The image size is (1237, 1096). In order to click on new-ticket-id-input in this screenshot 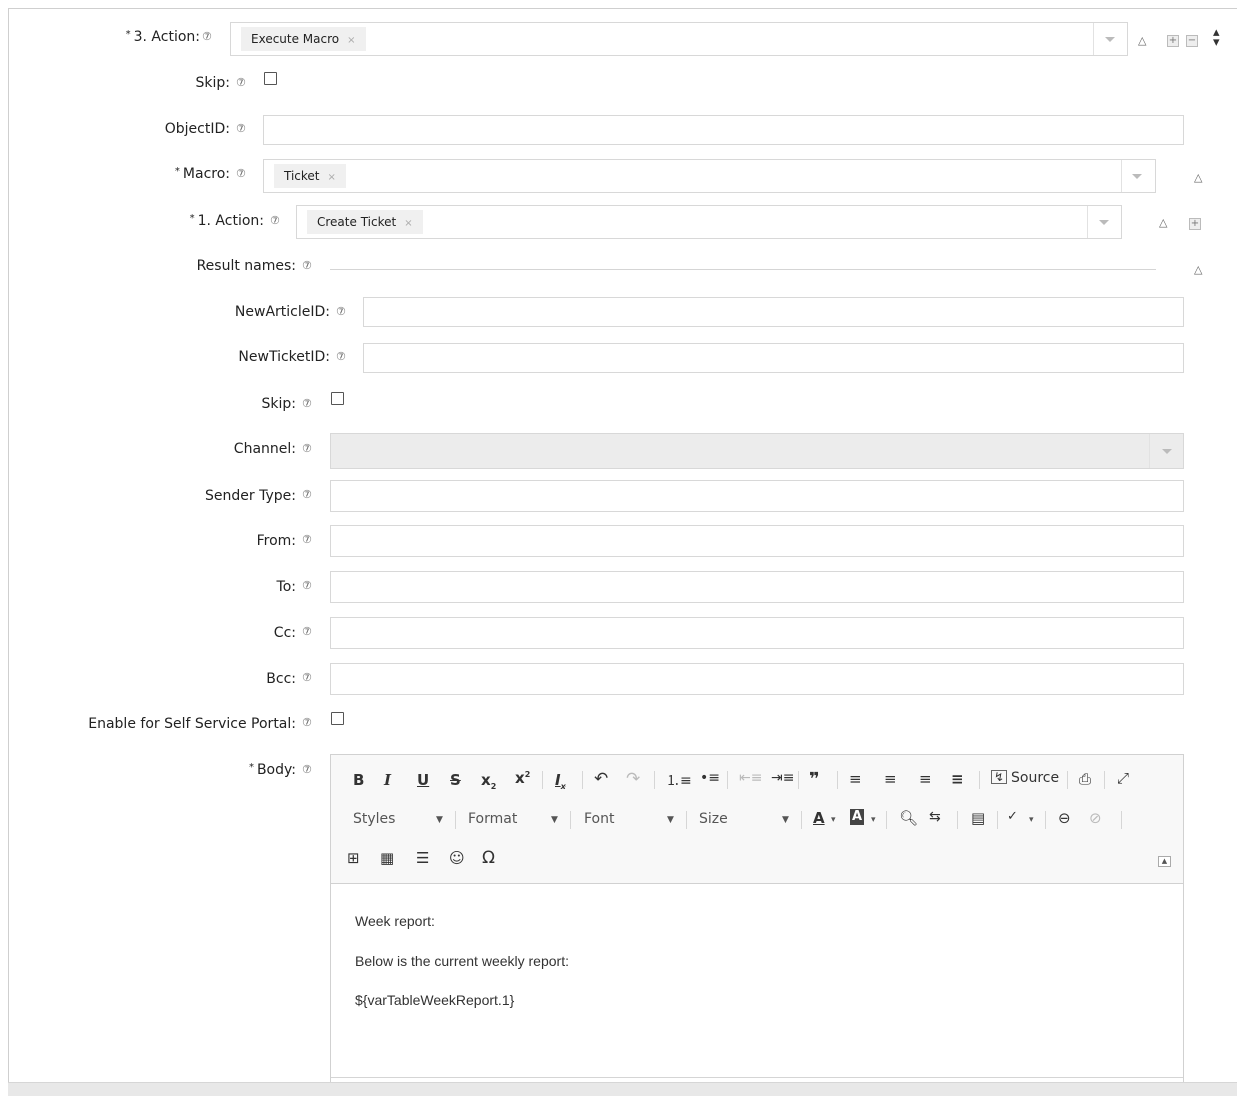, I will do `click(773, 358)`.